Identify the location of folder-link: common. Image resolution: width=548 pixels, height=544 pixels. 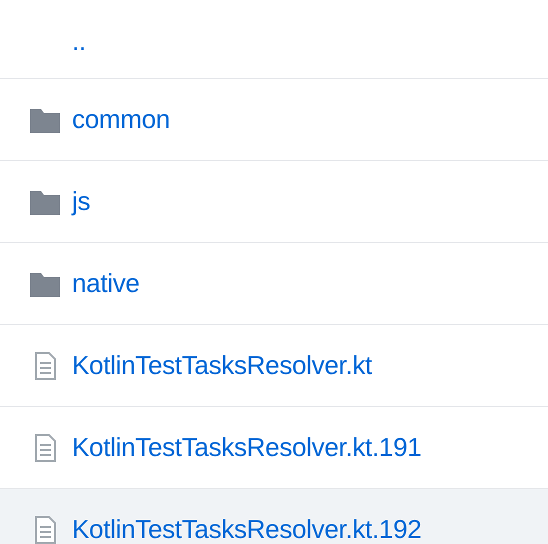
(121, 119).